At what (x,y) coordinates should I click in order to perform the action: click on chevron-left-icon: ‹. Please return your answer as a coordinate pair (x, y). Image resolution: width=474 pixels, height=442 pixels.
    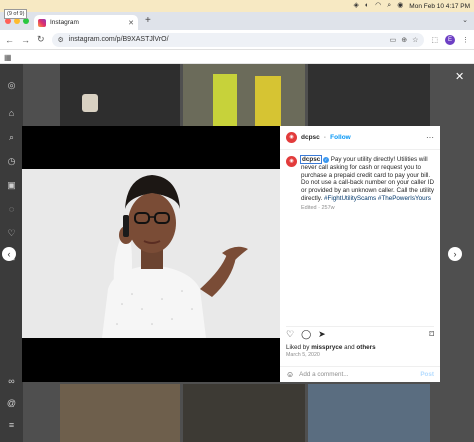
    Looking at the image, I should click on (9, 254).